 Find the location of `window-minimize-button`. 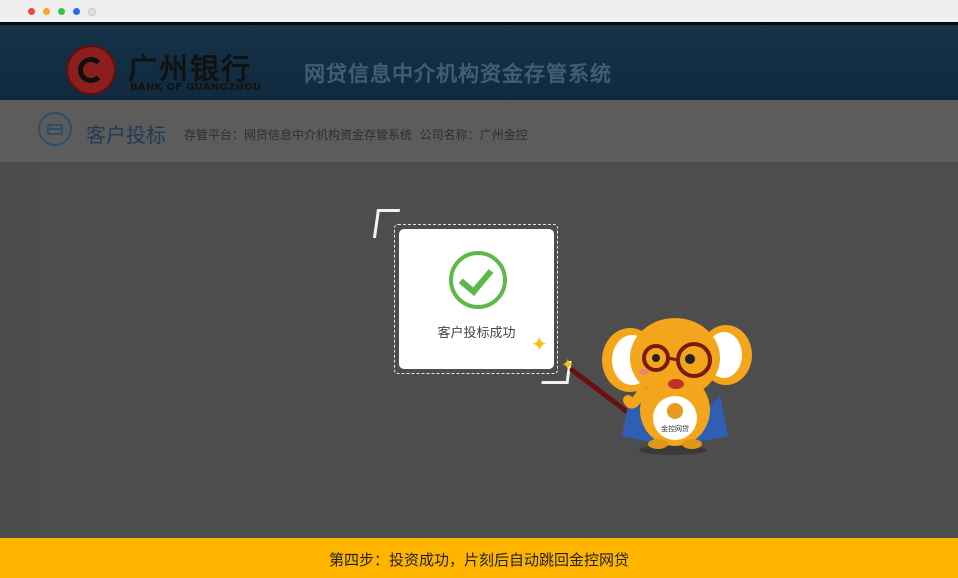

window-minimize-button is located at coordinates (46, 11).